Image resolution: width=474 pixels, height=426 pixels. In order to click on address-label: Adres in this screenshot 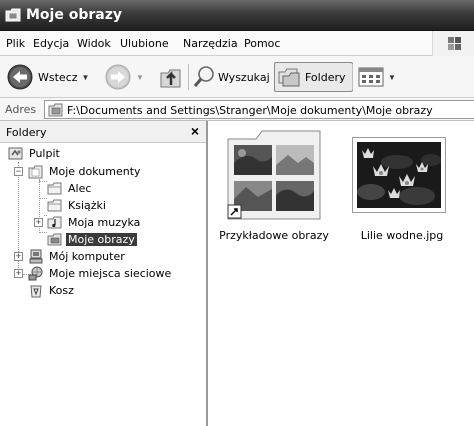, I will do `click(21, 109)`.